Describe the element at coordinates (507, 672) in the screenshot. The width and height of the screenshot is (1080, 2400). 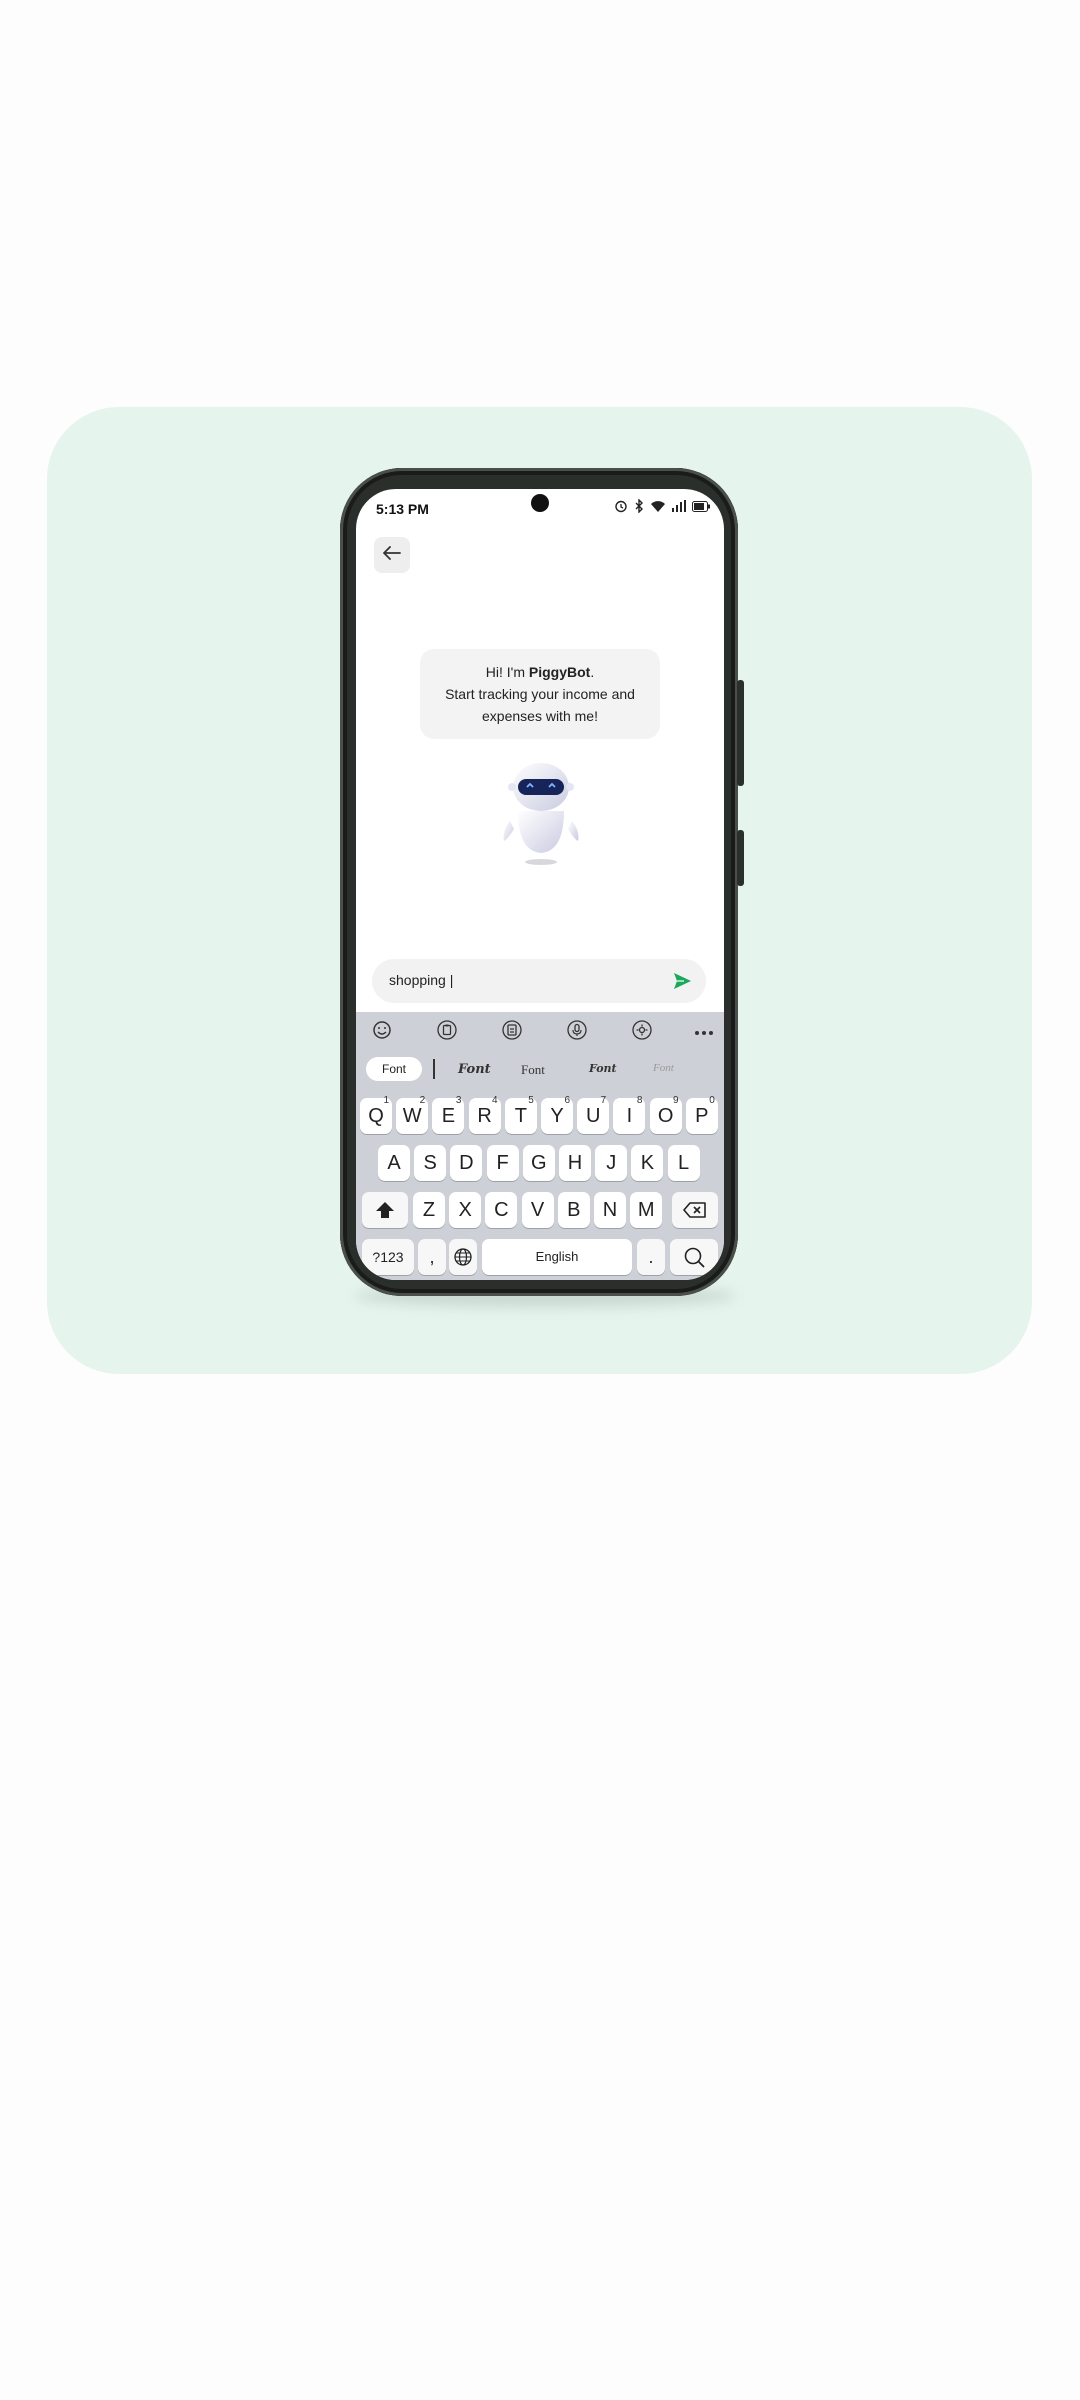
I see `greeting-prefix: Hi! I'm` at that location.